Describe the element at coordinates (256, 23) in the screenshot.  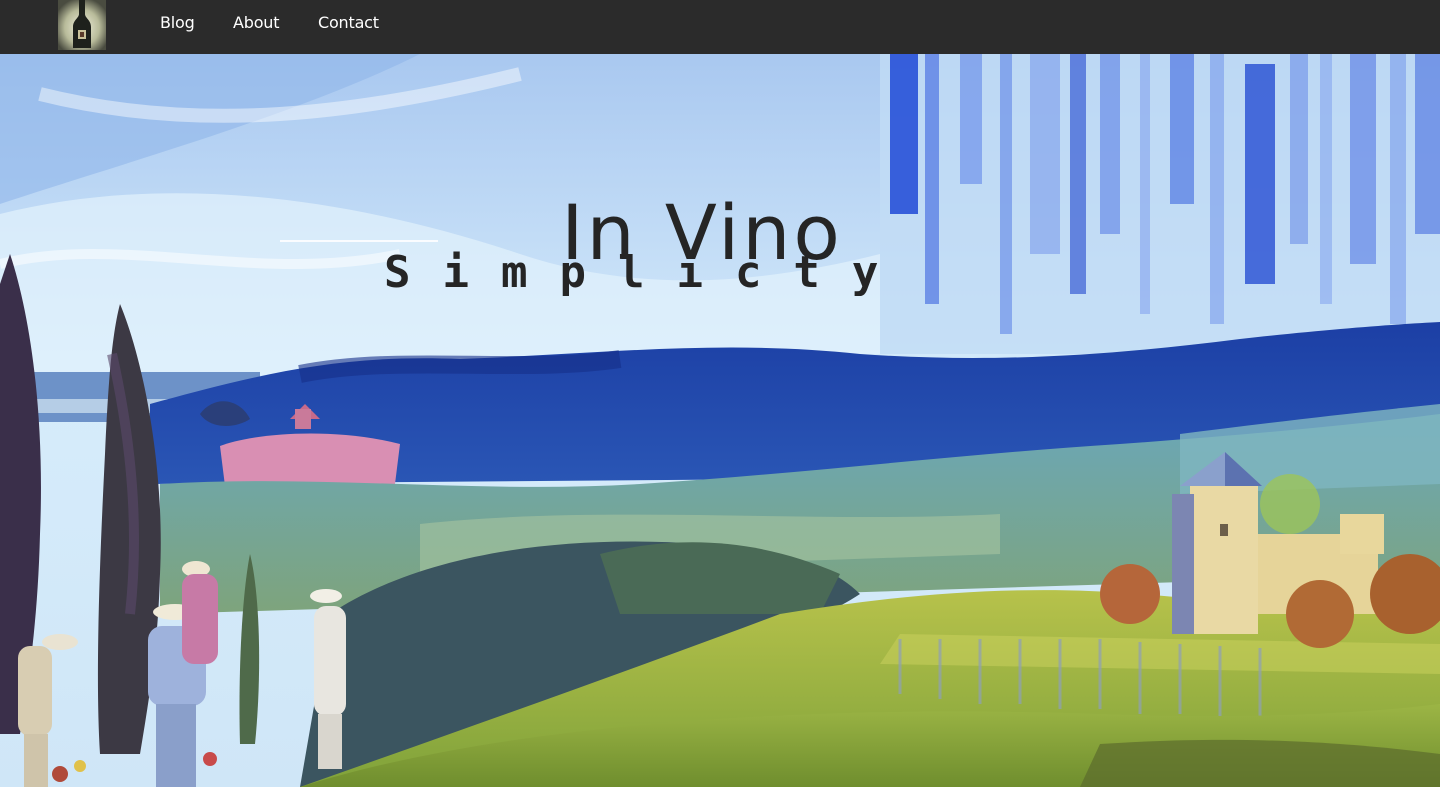
I see `nav-link-about: About` at that location.